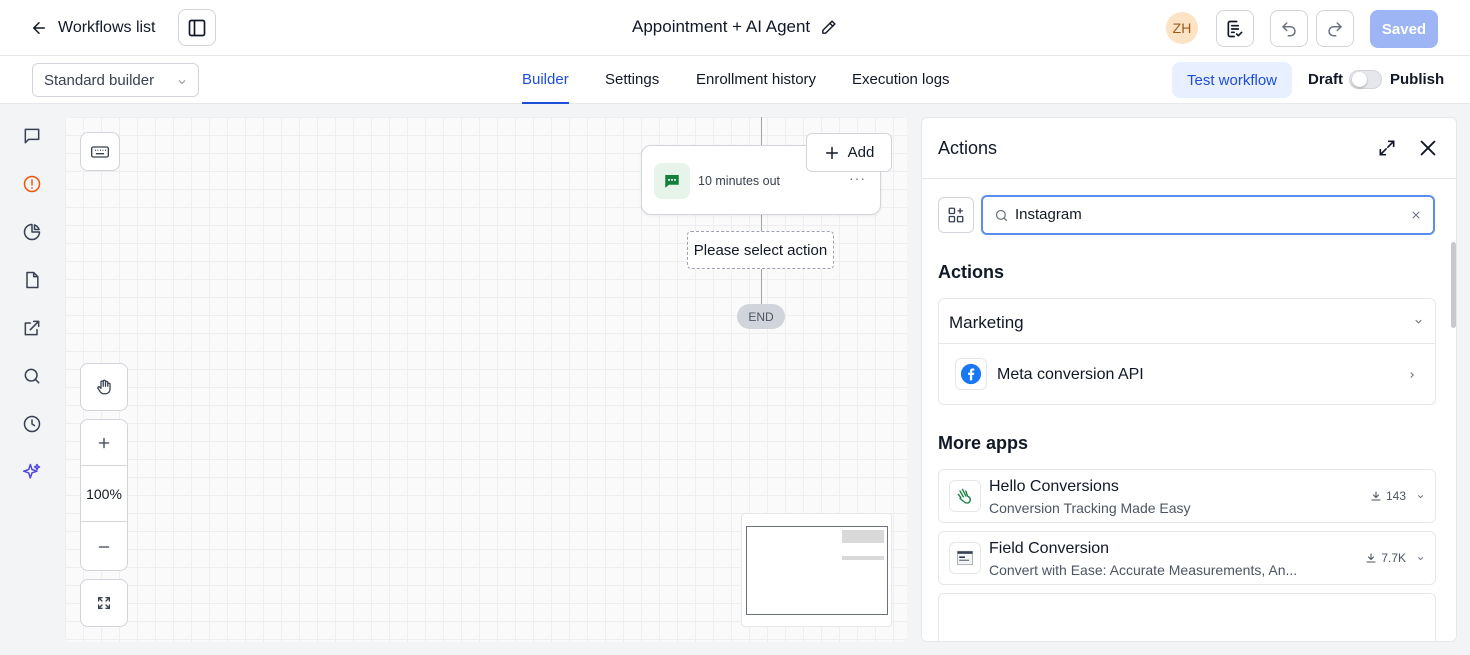 Image resolution: width=1470 pixels, height=655 pixels. I want to click on draft-label: Draft, so click(1326, 79).